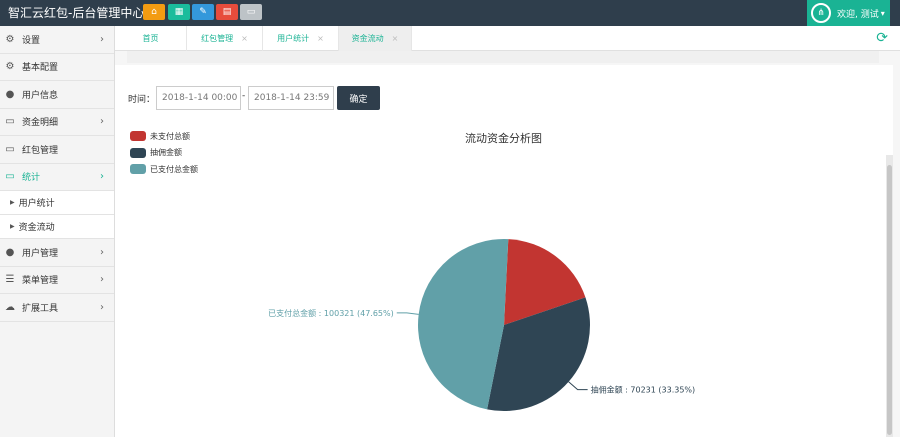 The image size is (900, 437). I want to click on tab-redpacket: 红包管理 ×, so click(225, 38).